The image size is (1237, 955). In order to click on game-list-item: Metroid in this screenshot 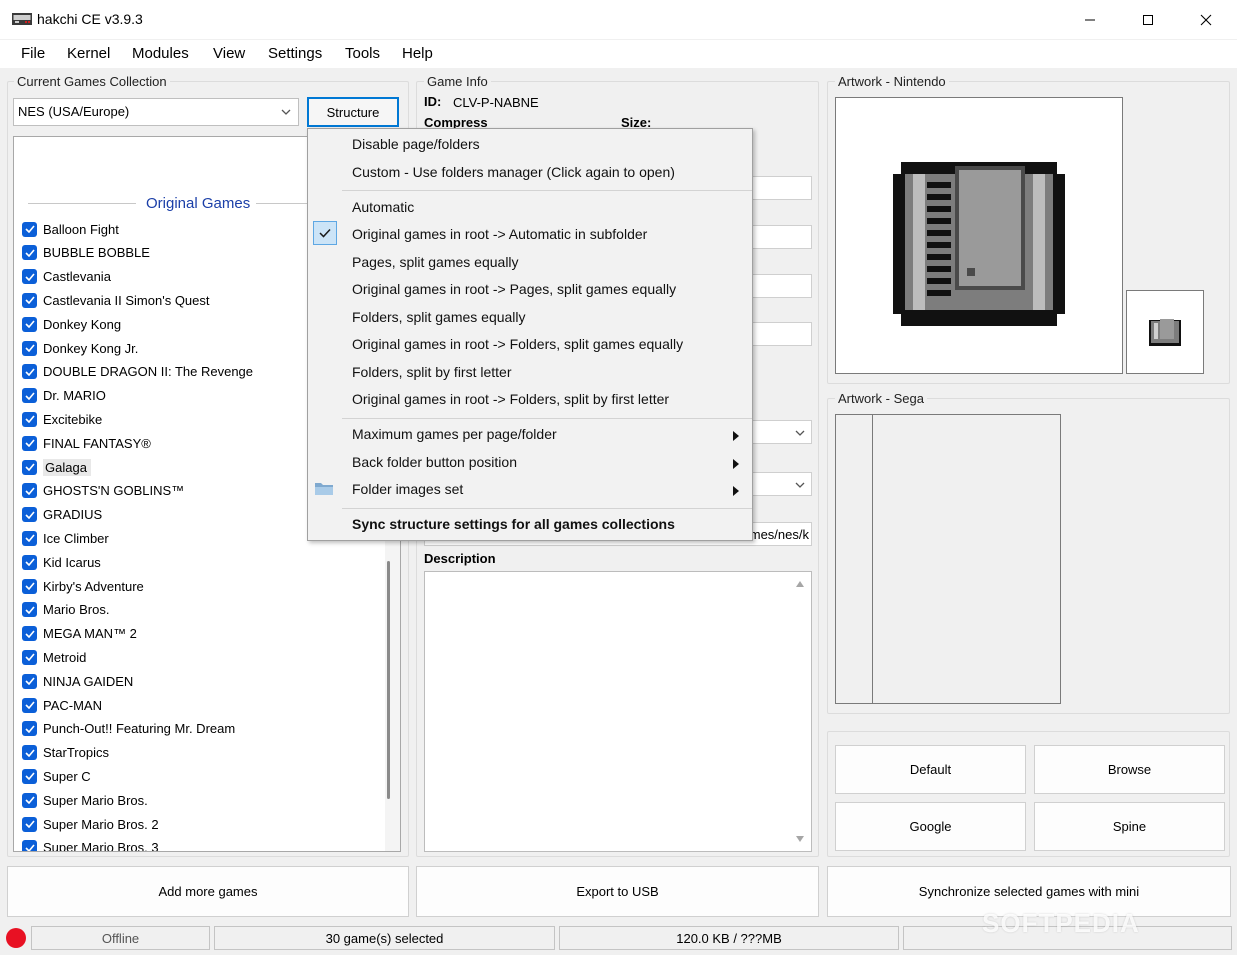, I will do `click(54, 657)`.